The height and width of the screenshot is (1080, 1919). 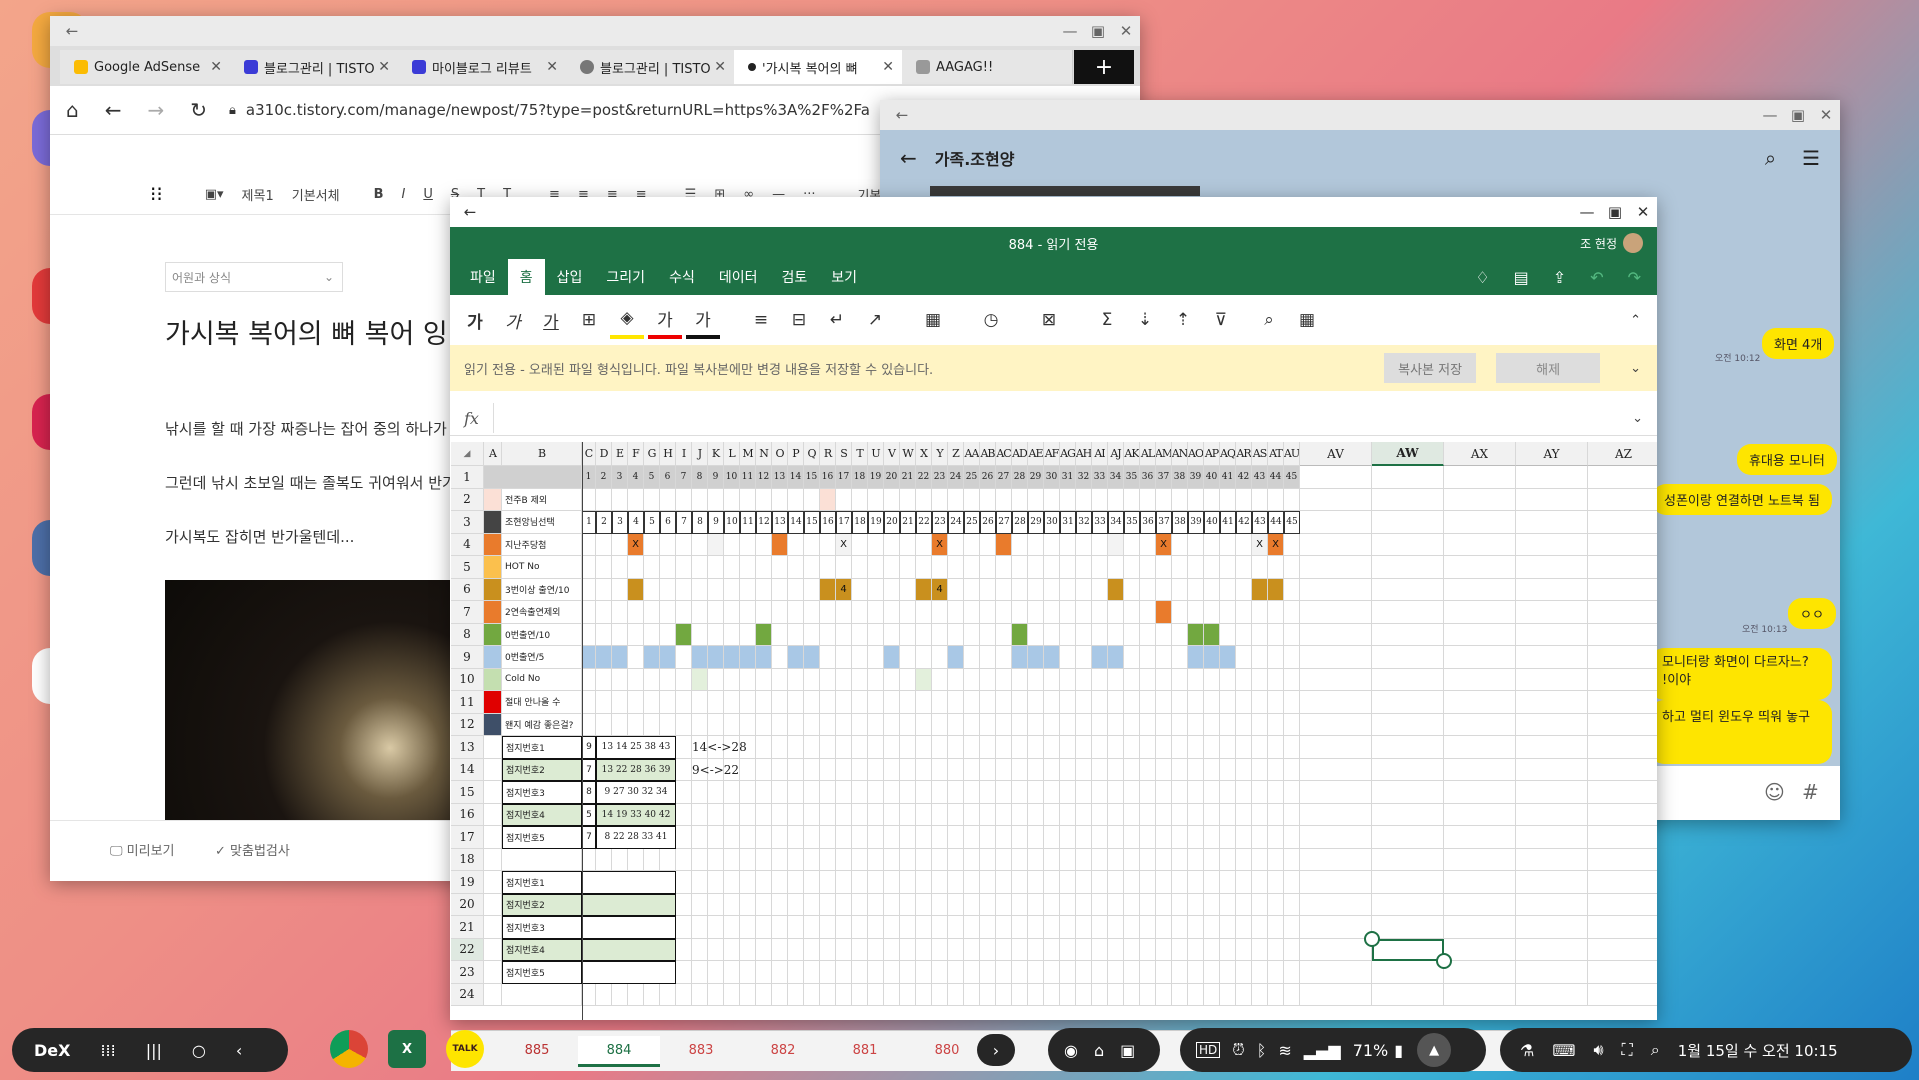 I want to click on back-chevron-icon: ‹, so click(x=239, y=1050).